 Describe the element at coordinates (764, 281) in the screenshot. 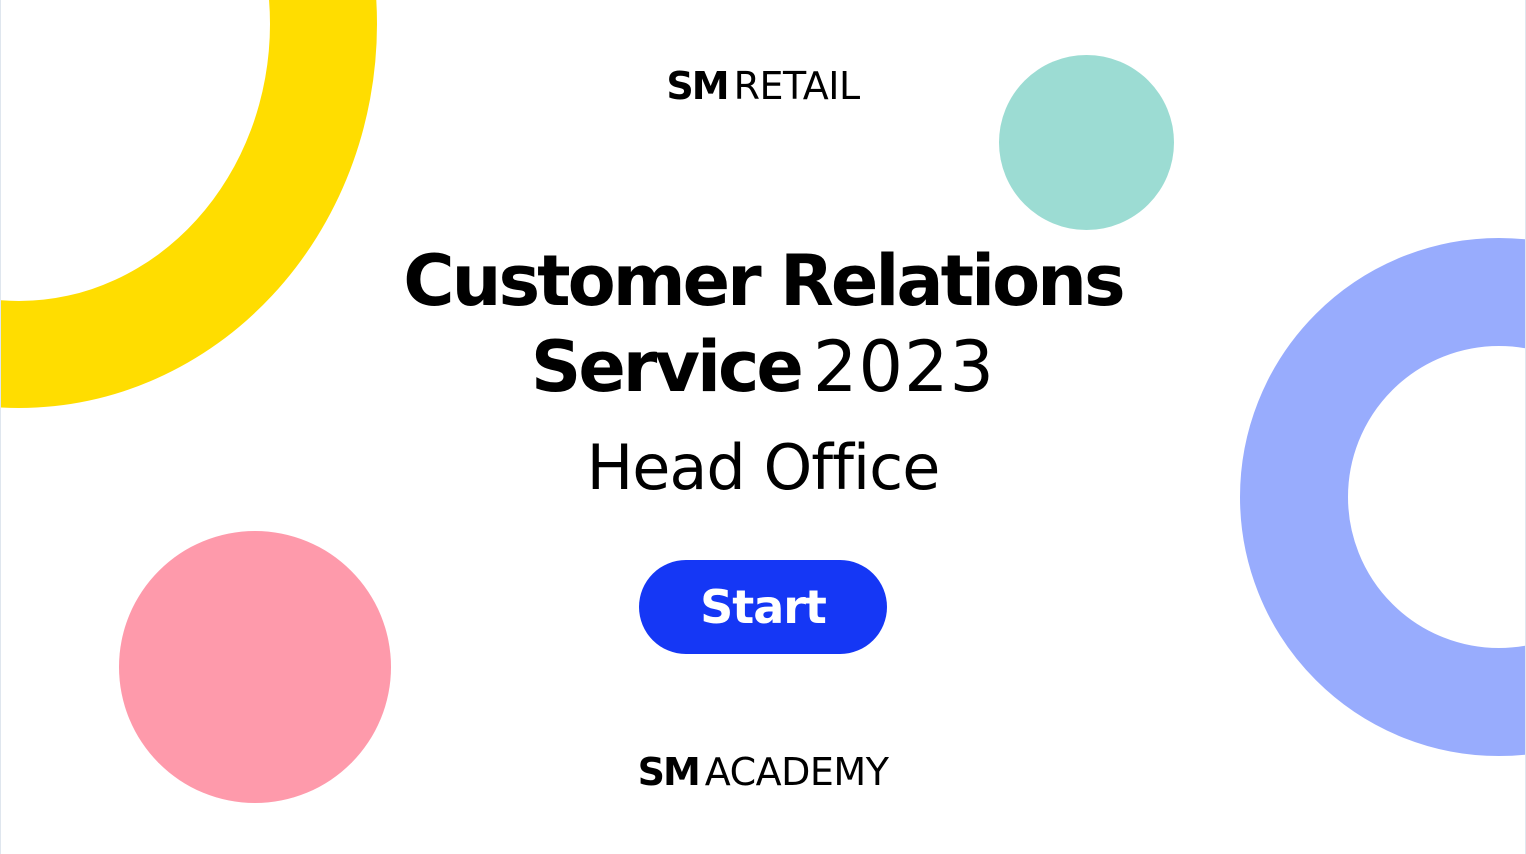

I see `title-line-1: Customer Relations` at that location.